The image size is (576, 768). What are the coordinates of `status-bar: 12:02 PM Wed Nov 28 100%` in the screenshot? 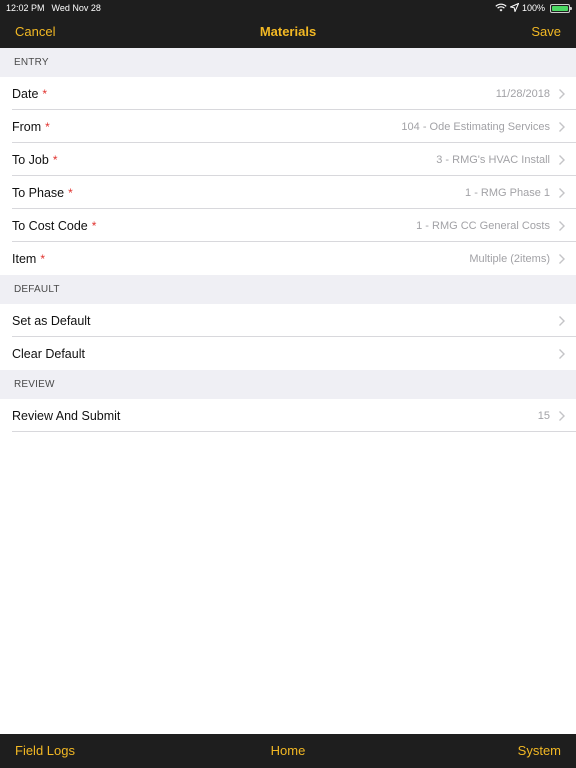 It's located at (288, 8).